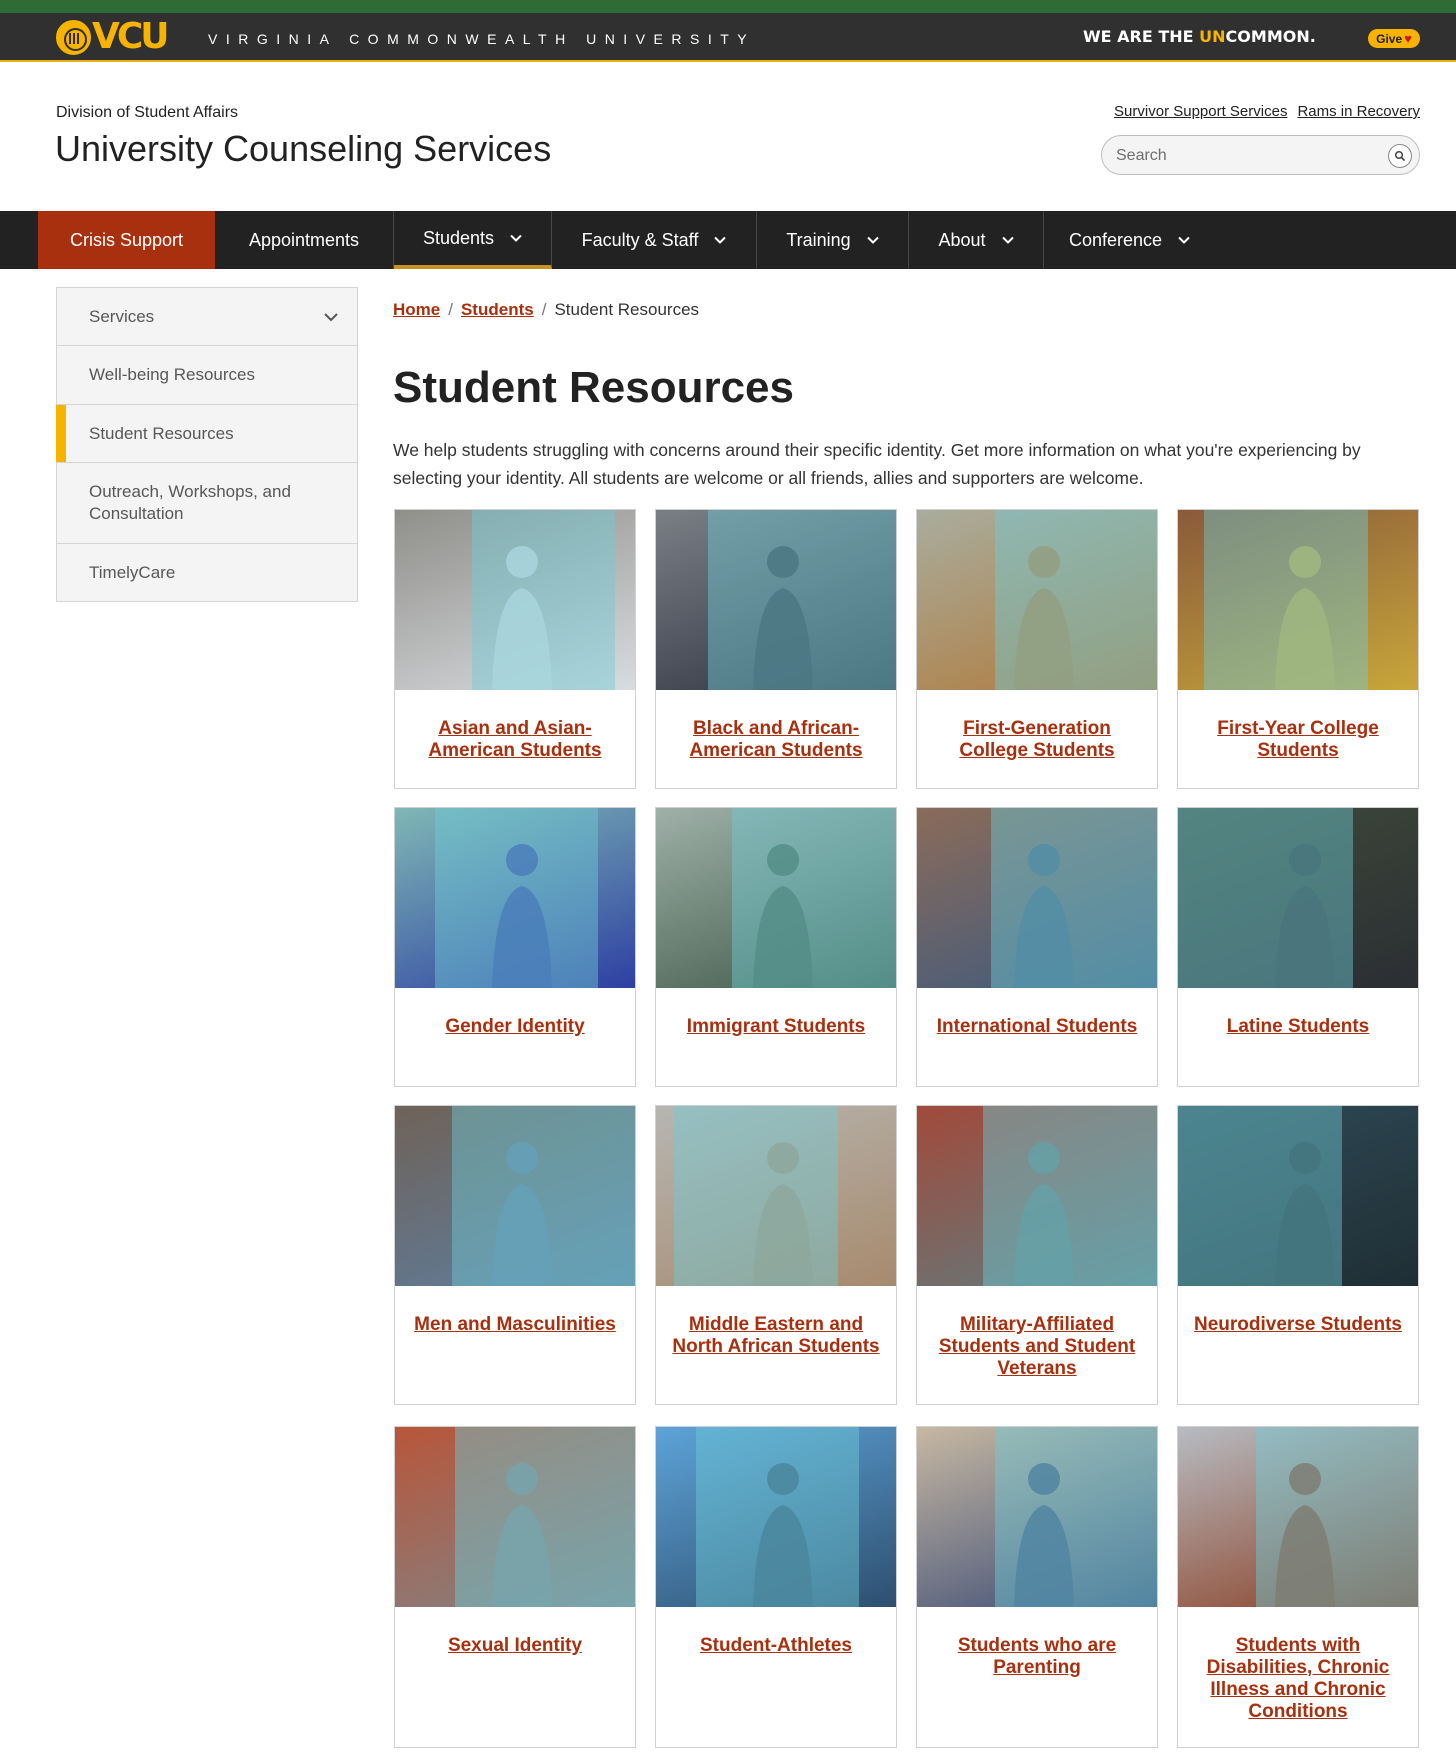 The image size is (1456, 1760). What do you see at coordinates (304, 240) in the screenshot?
I see `nav-appointments: Appointments` at bounding box center [304, 240].